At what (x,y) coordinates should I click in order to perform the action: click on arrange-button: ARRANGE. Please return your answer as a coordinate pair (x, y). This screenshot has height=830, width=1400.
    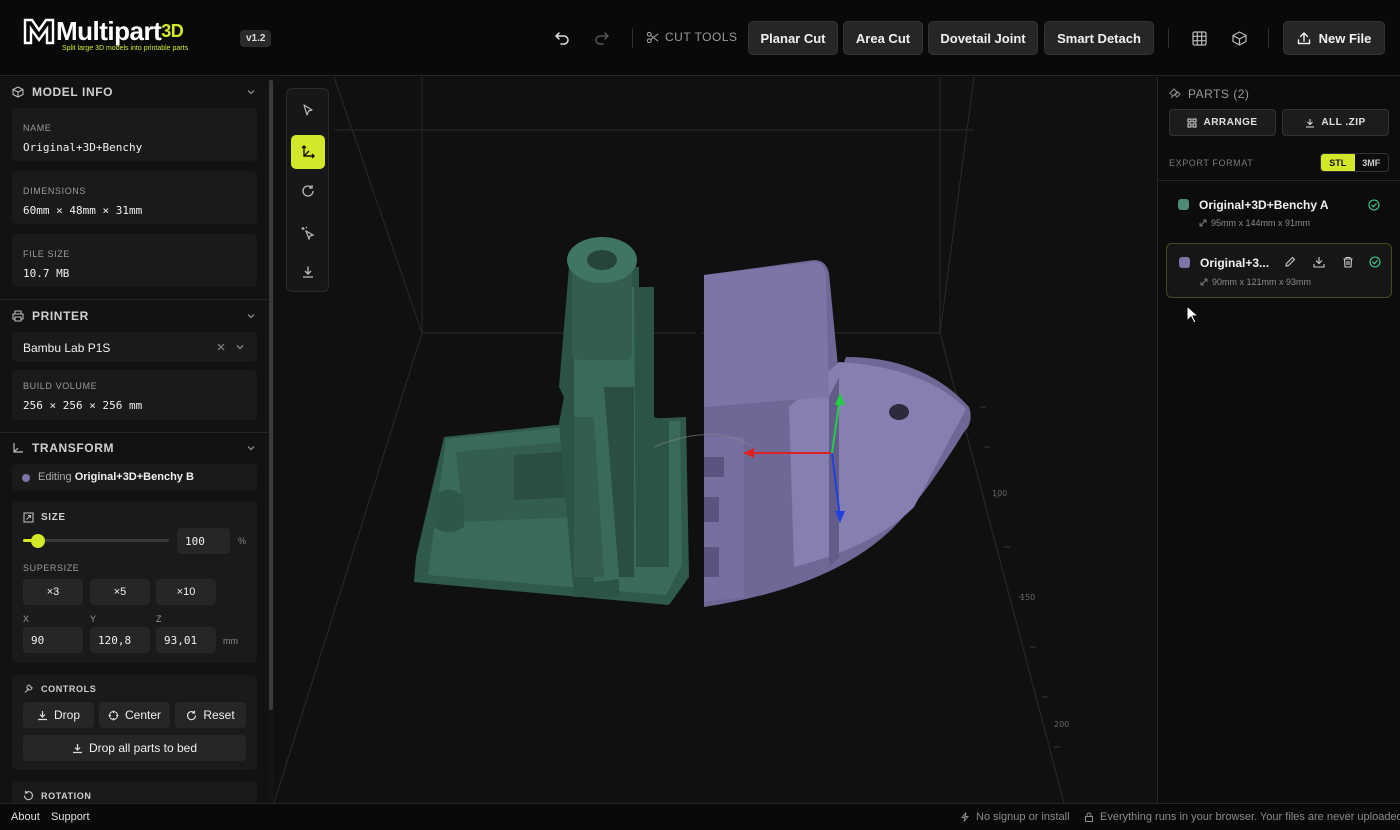
    Looking at the image, I should click on (1222, 122).